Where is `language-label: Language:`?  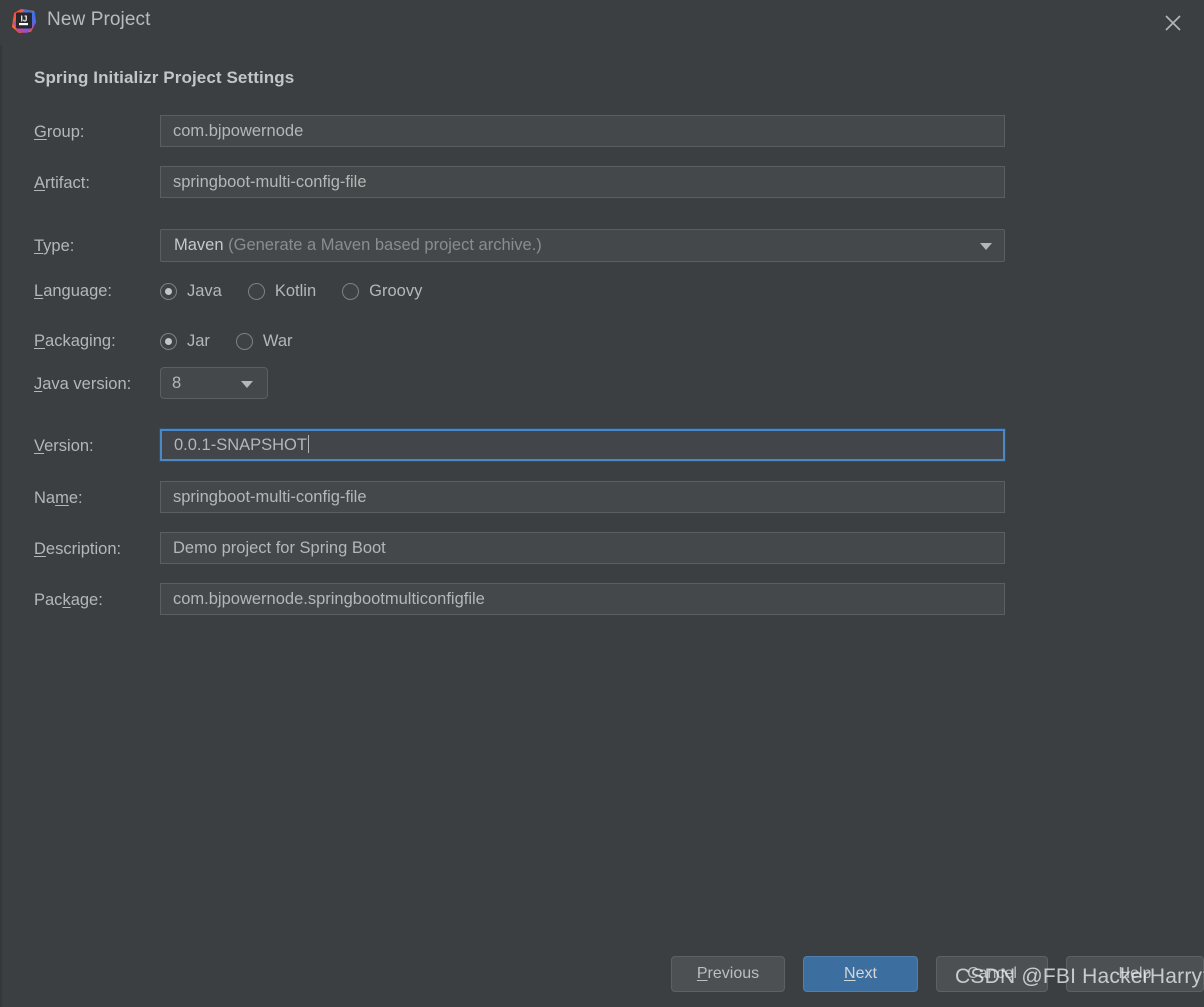 language-label: Language: is located at coordinates (73, 291).